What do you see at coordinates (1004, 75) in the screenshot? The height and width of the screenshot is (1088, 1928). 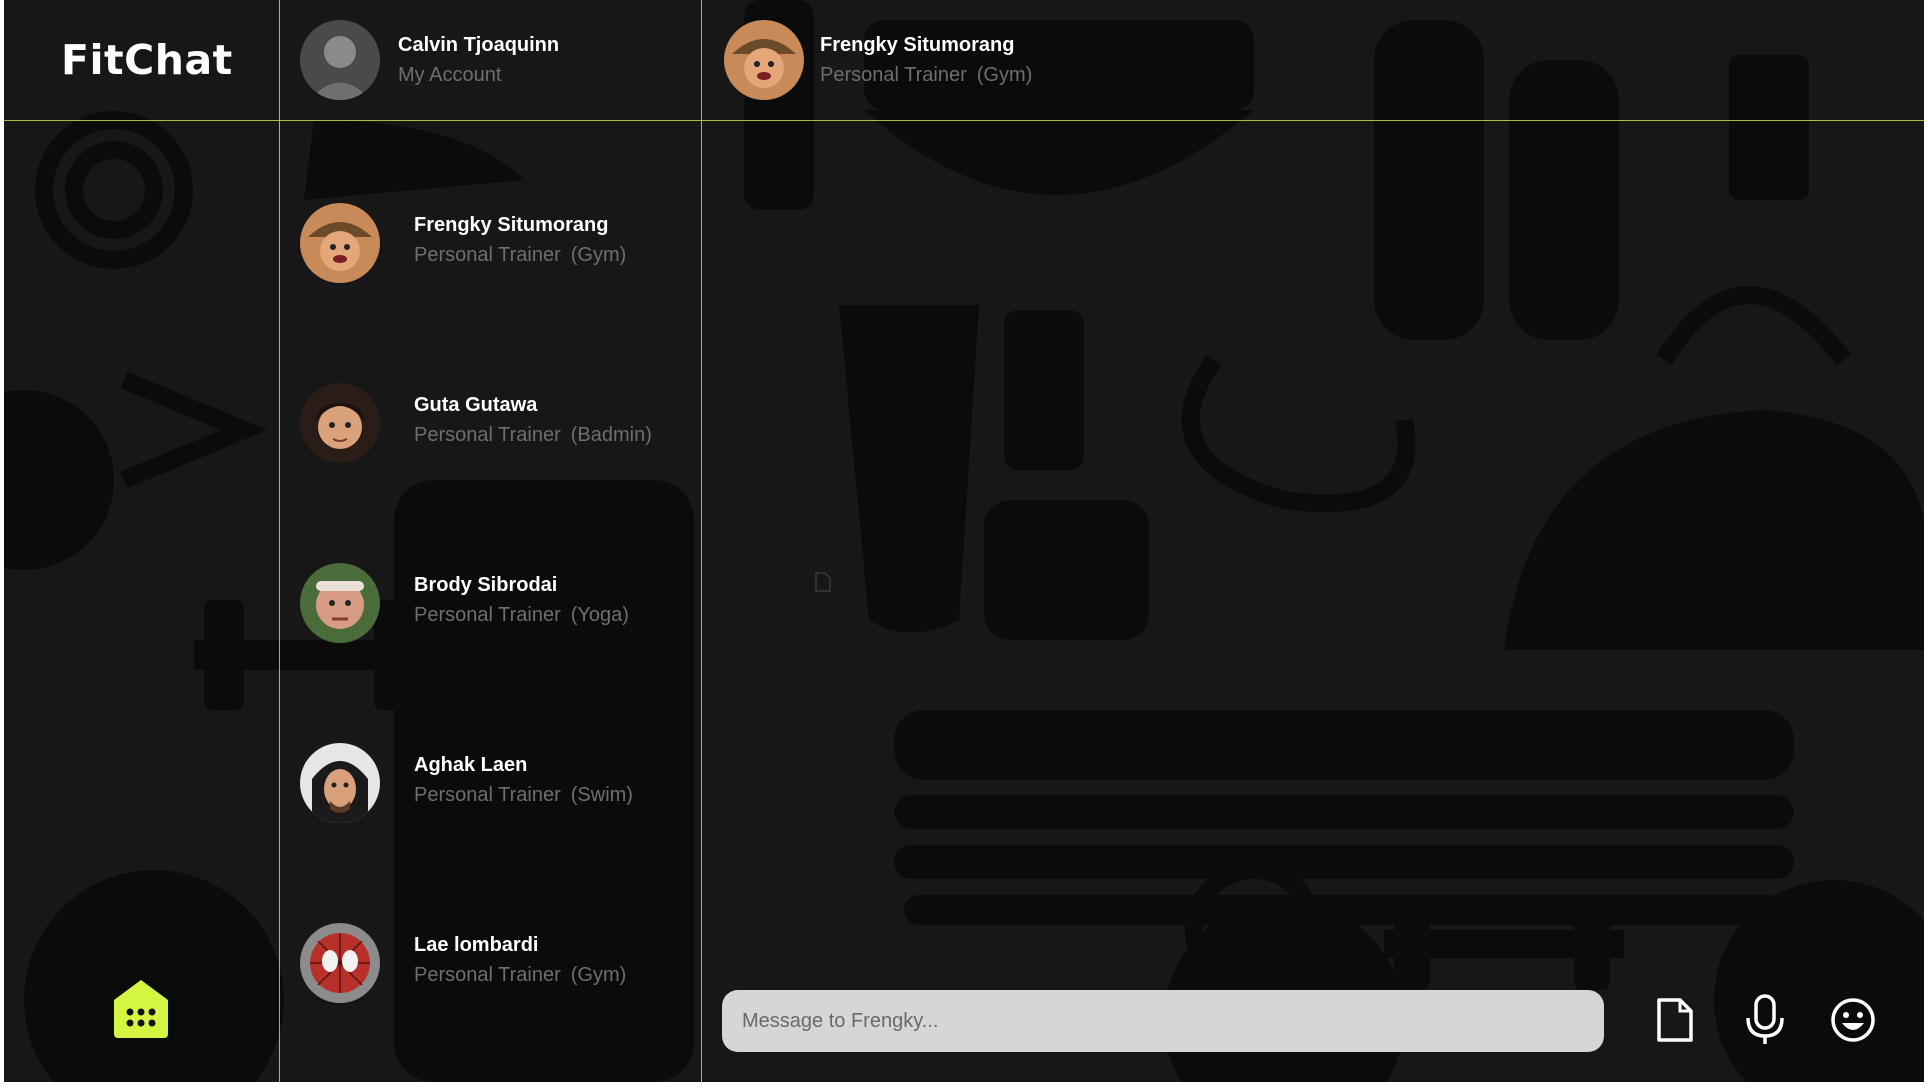 I see `active-chat-specialty: (Gym)` at bounding box center [1004, 75].